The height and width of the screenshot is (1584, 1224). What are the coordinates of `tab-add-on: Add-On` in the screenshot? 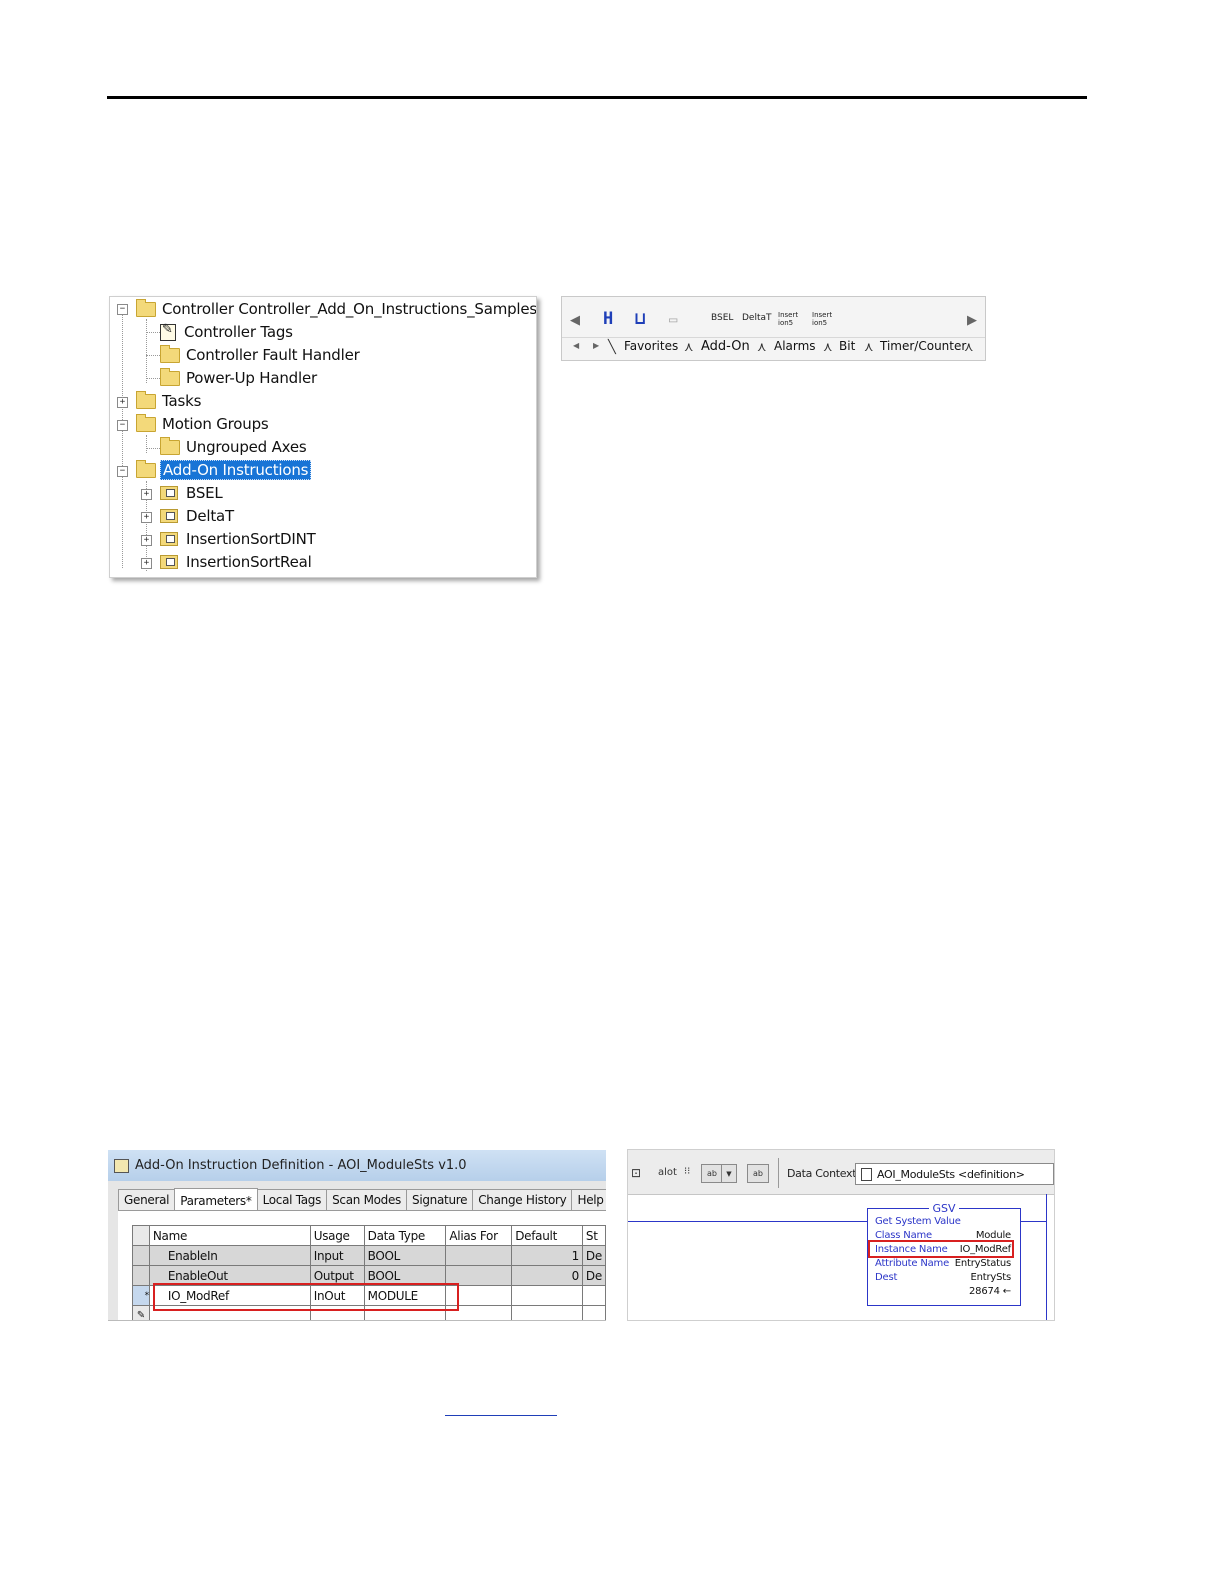 It's located at (725, 346).